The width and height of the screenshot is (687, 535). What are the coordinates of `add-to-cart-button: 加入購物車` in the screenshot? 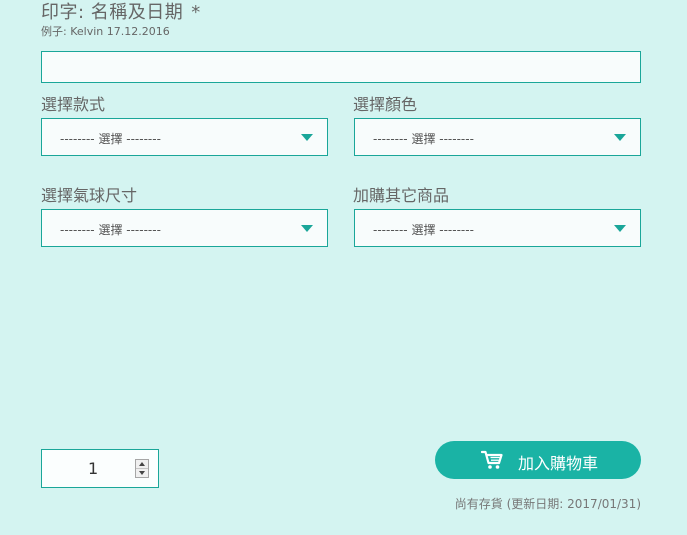 It's located at (538, 460).